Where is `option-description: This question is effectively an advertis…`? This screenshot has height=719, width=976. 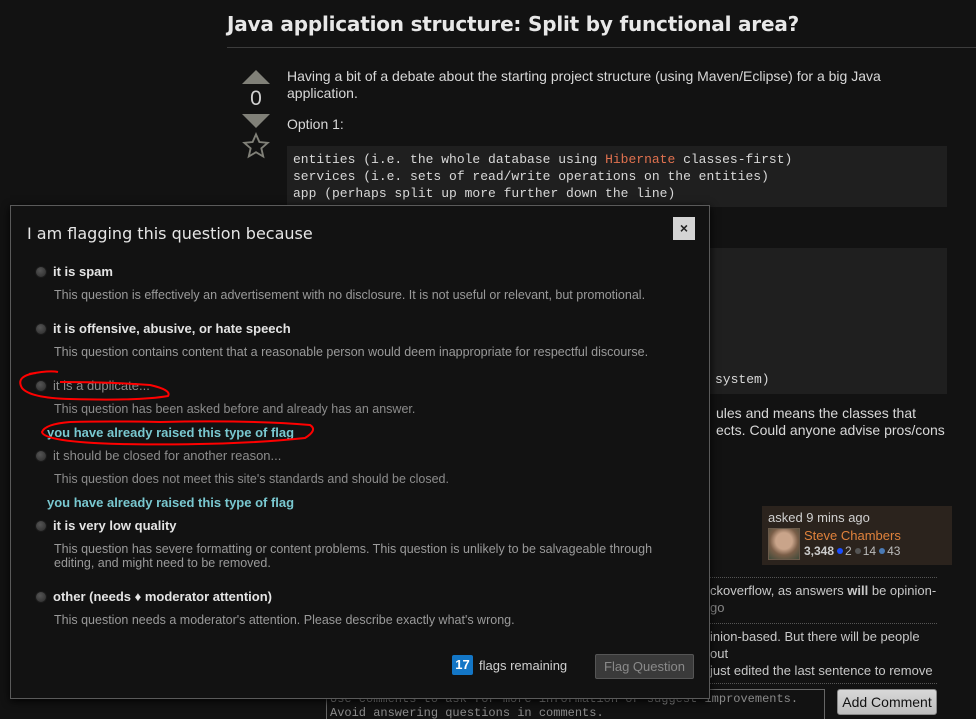
option-description: This question is effectively an advertis… is located at coordinates (350, 295).